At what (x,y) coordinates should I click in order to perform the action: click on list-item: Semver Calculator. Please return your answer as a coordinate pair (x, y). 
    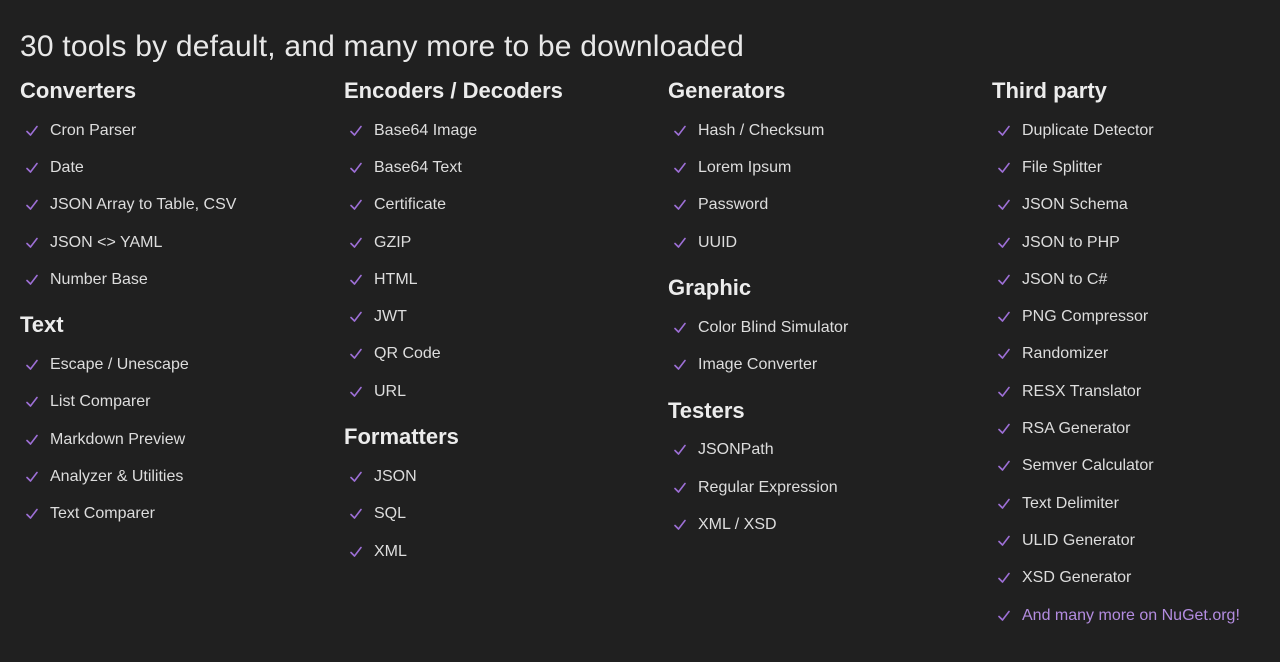
    Looking at the image, I should click on (1136, 466).